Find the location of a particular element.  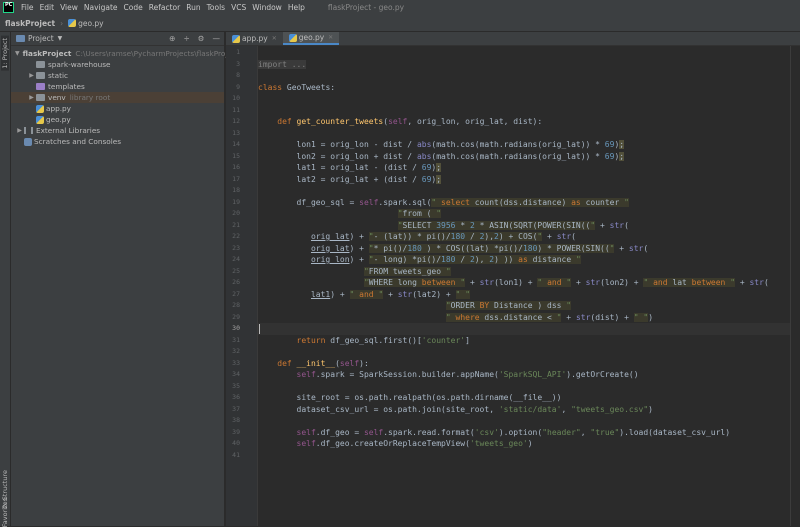

code-line: def __init__(self): is located at coordinates (524, 364).